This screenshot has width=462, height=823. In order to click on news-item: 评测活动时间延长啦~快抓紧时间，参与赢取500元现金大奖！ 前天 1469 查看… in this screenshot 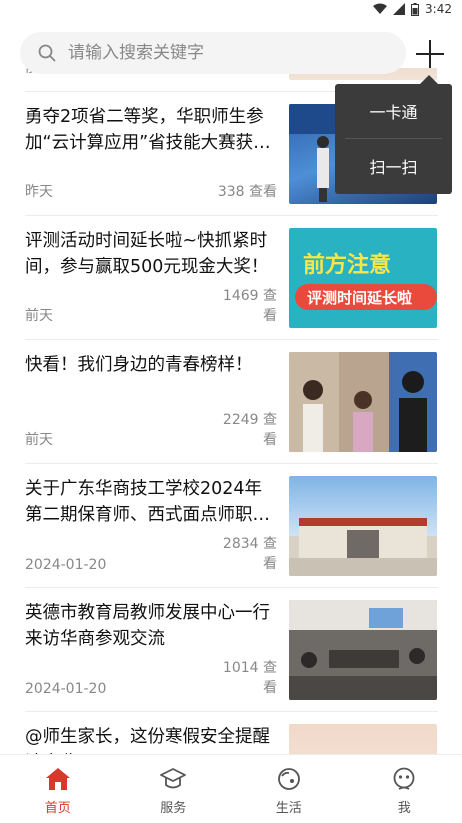, I will do `click(231, 278)`.